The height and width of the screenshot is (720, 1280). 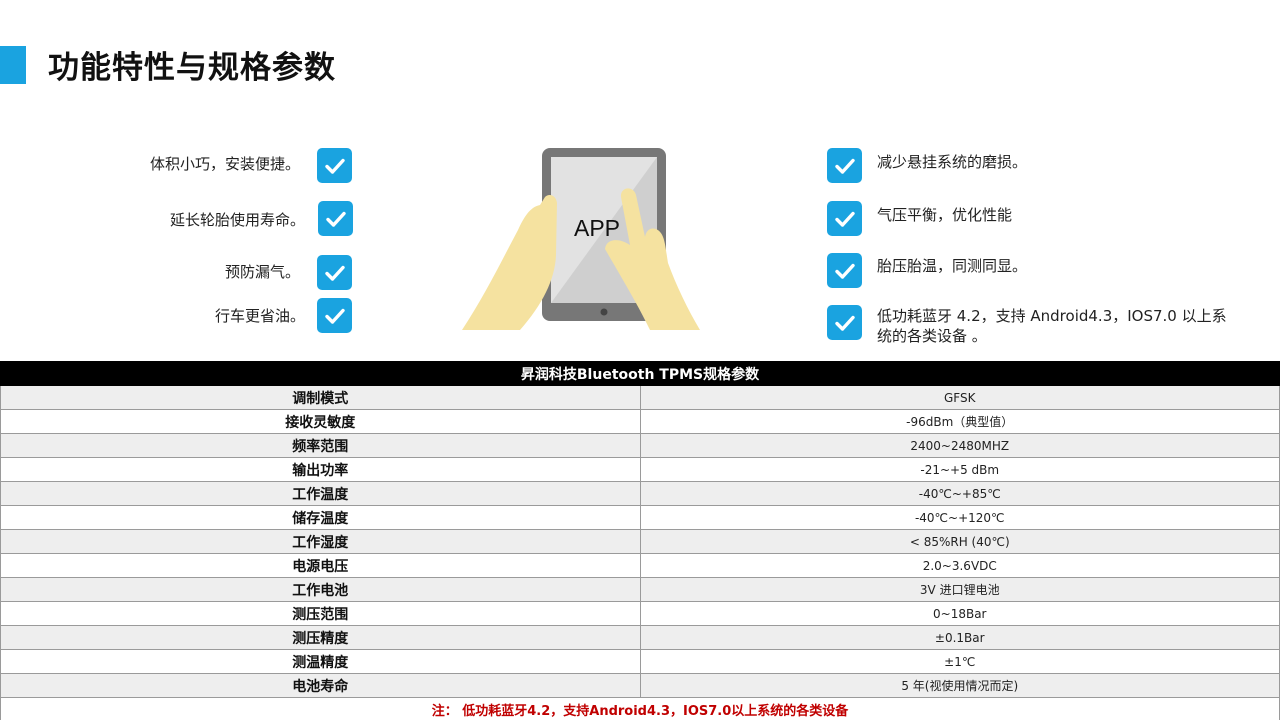 I want to click on table-note: 注： 低功耗蓝牙4.2，支持Android4.3，IOS7.0以上系统的各类设备, so click(x=640, y=708).